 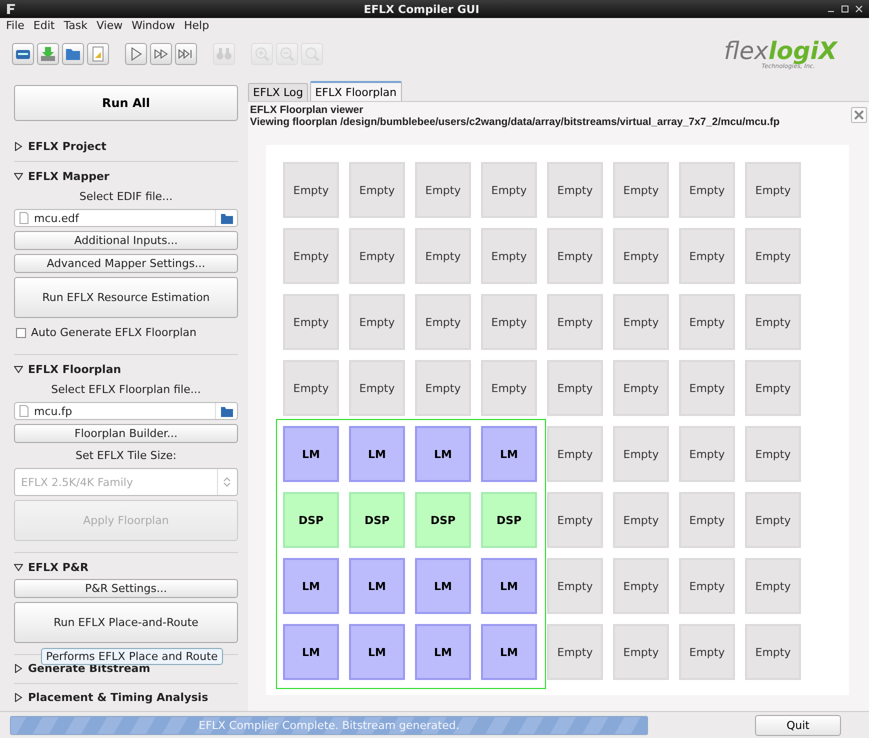 What do you see at coordinates (48, 54) in the screenshot?
I see `download-button` at bounding box center [48, 54].